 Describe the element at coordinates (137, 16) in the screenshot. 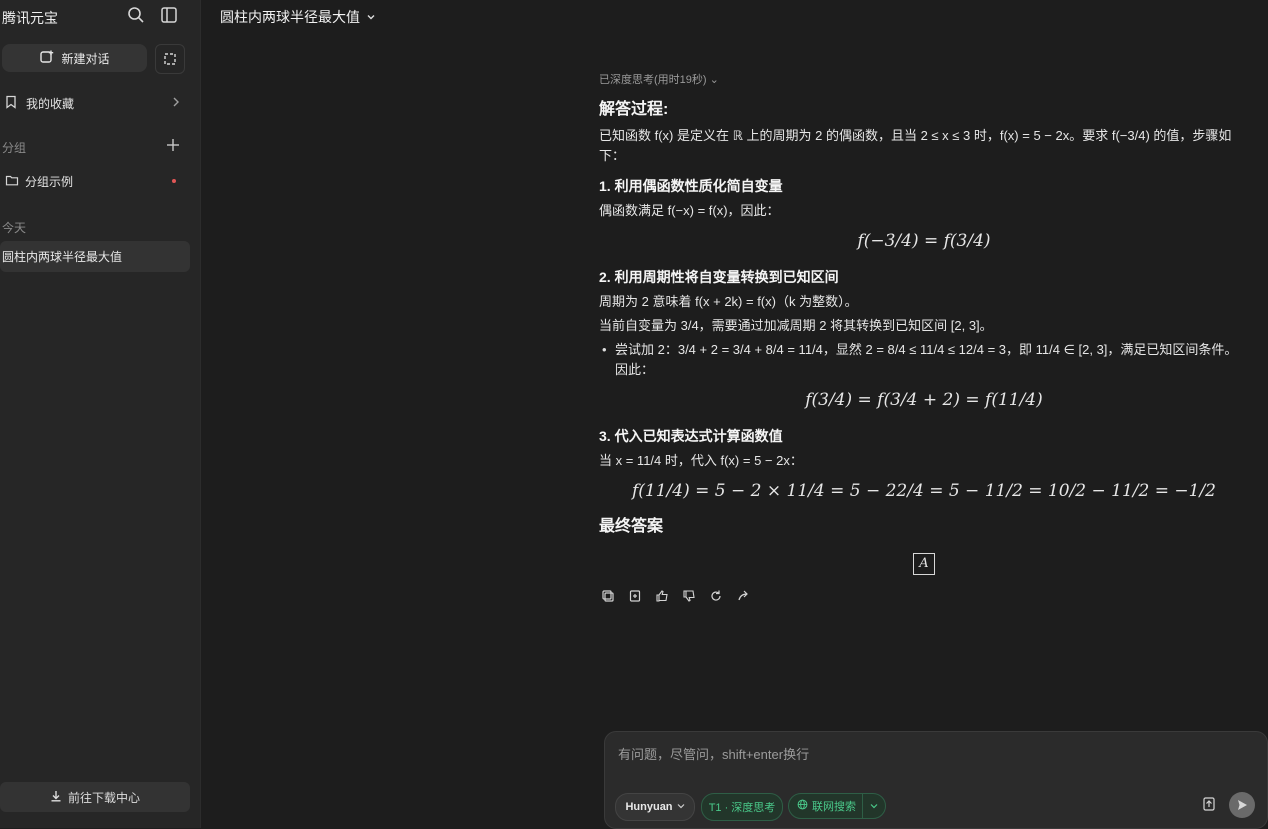

I see `search-icon` at that location.